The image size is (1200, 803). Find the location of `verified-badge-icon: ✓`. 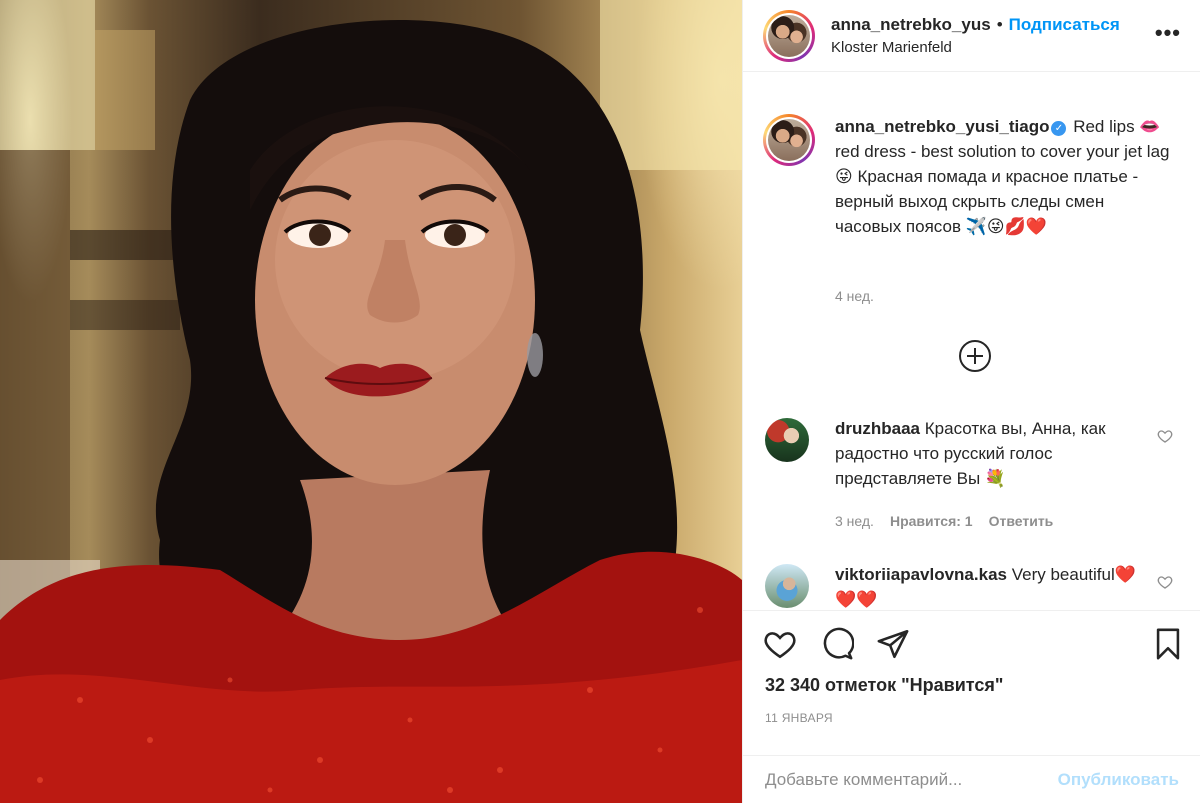

verified-badge-icon: ✓ is located at coordinates (1059, 128).